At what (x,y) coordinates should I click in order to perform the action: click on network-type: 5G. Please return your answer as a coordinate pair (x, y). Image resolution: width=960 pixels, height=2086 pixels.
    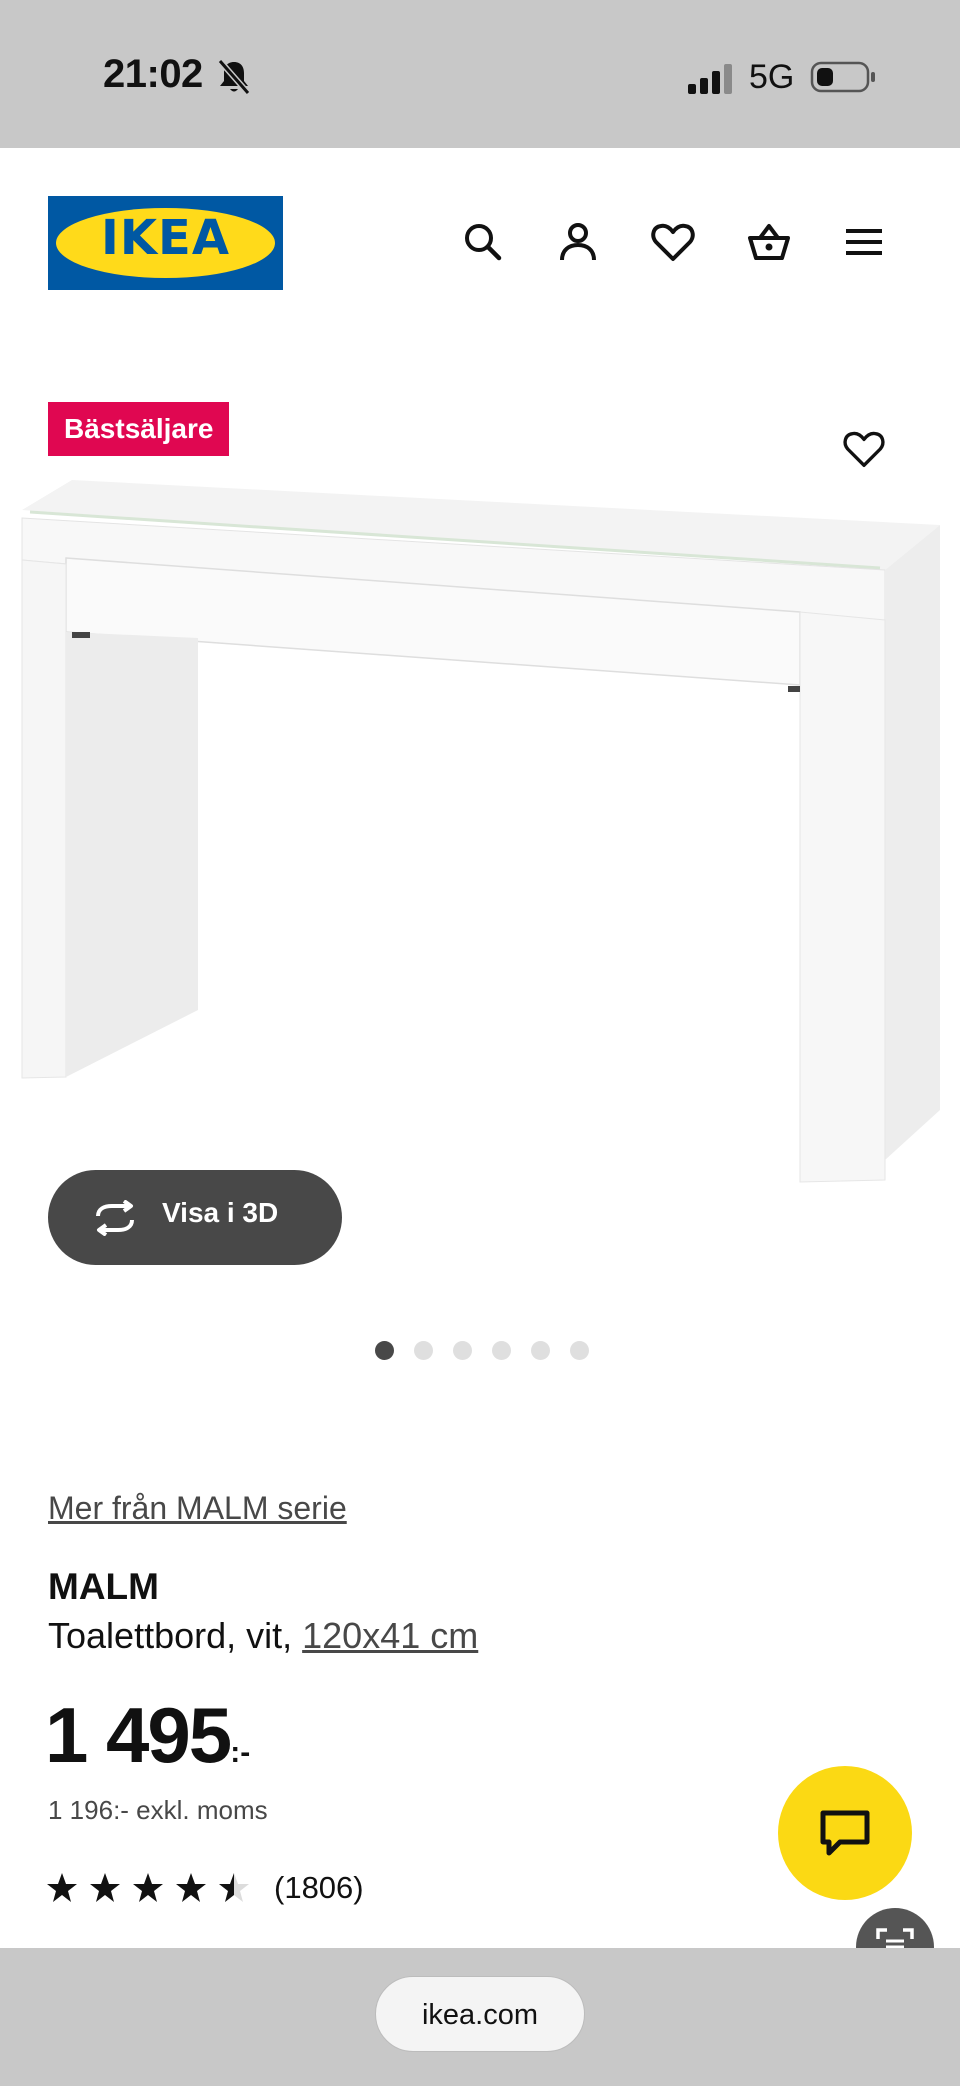
    Looking at the image, I should click on (772, 77).